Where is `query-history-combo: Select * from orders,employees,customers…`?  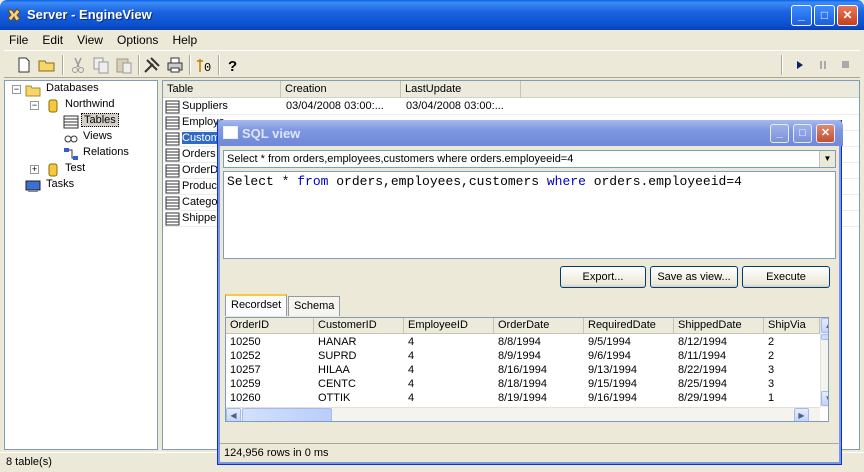 query-history-combo: Select * from orders,employees,customers… is located at coordinates (529, 159).